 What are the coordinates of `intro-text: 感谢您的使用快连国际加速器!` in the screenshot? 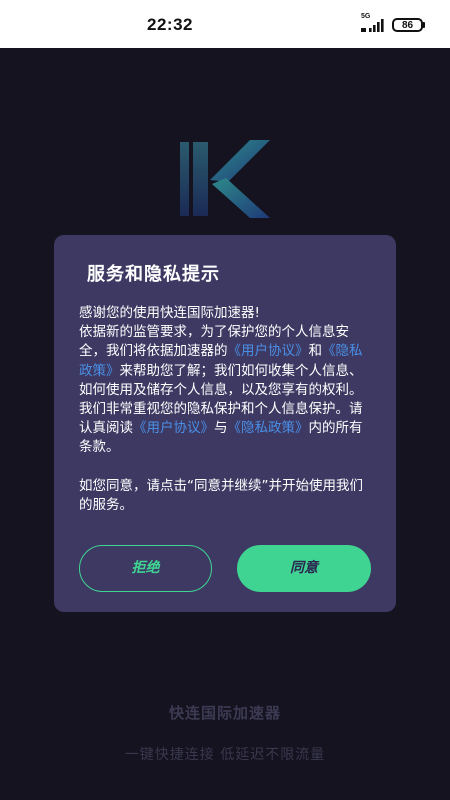 It's located at (169, 313).